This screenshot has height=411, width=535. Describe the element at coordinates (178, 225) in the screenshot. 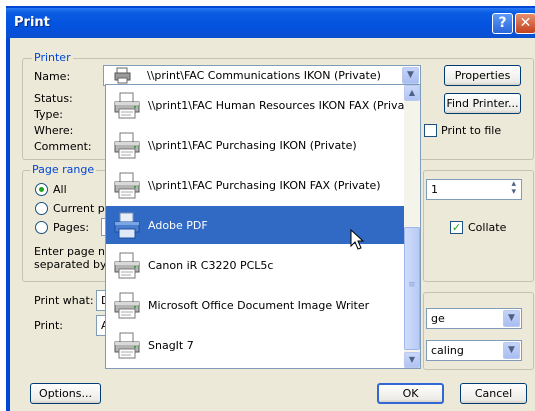

I see `printer-list-item-label: Adobe PDF` at that location.